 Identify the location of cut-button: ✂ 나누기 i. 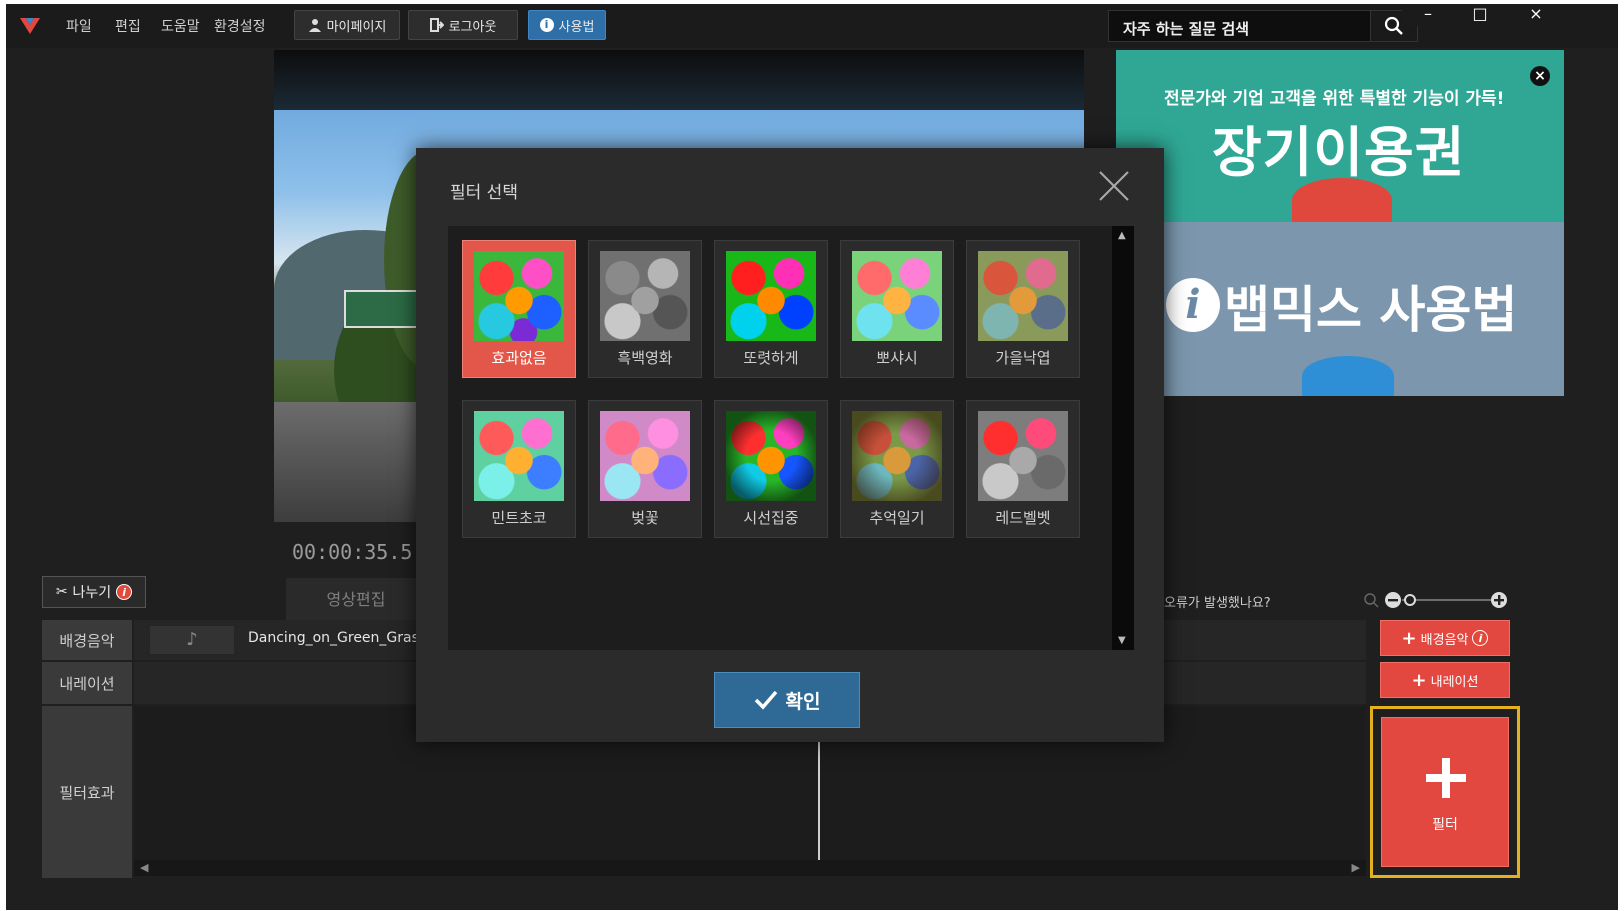
(94, 592).